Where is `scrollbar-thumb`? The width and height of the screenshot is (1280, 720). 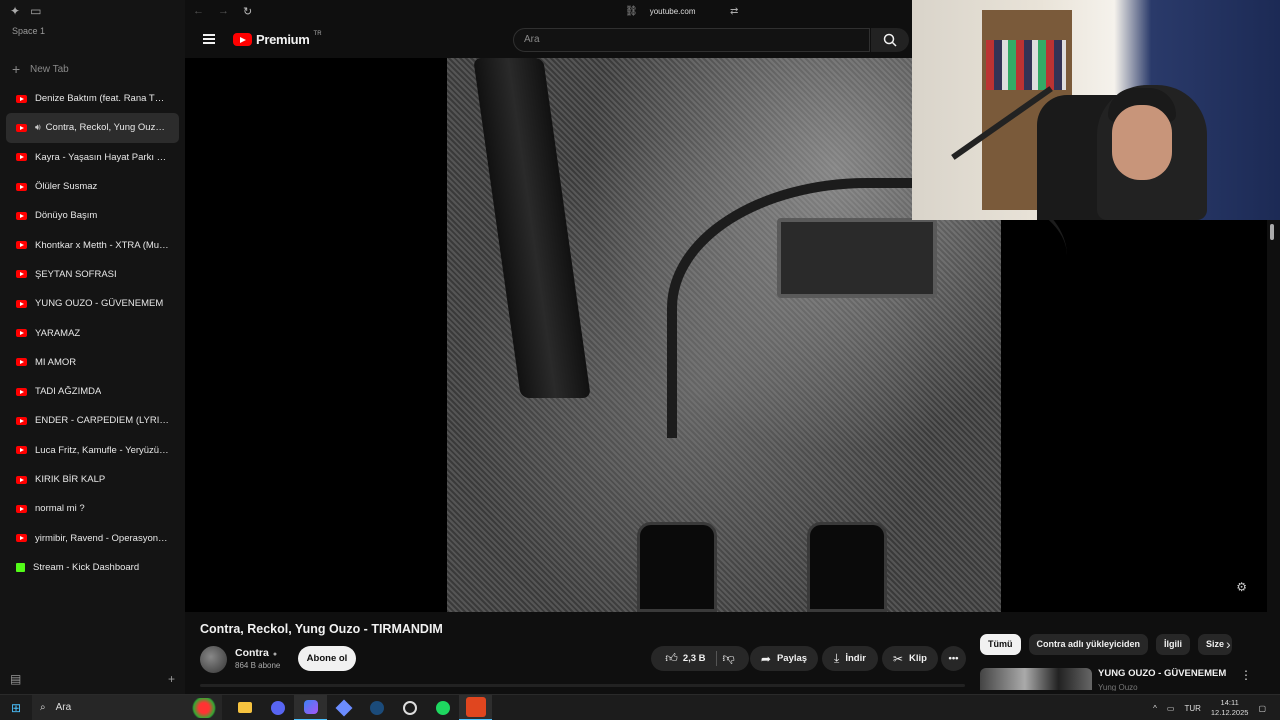
scrollbar-thumb is located at coordinates (1272, 232).